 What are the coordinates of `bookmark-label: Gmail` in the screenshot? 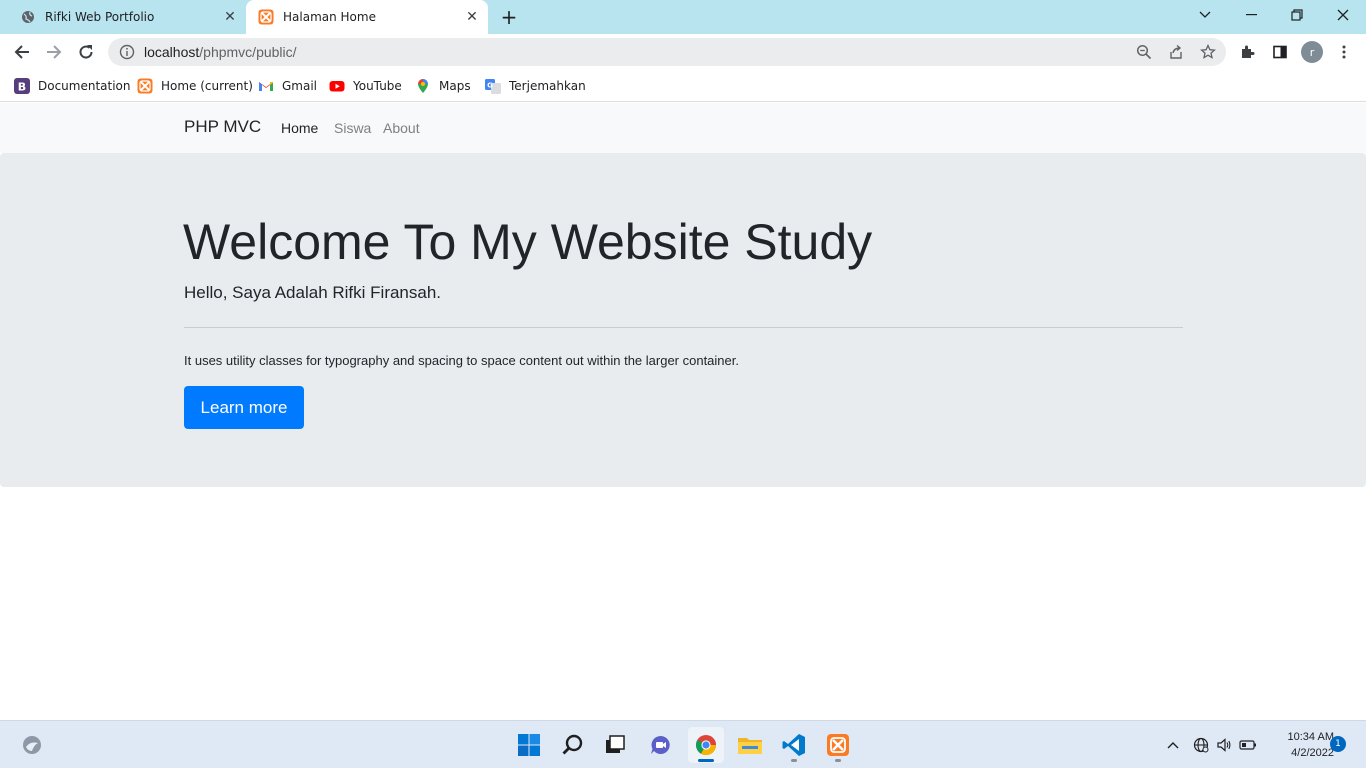 It's located at (300, 86).